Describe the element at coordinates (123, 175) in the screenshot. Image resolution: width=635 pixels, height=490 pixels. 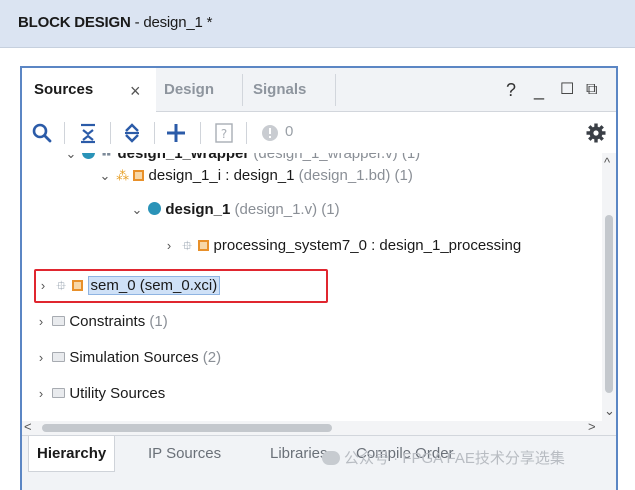
I see `block-design-icon: ⁂` at that location.